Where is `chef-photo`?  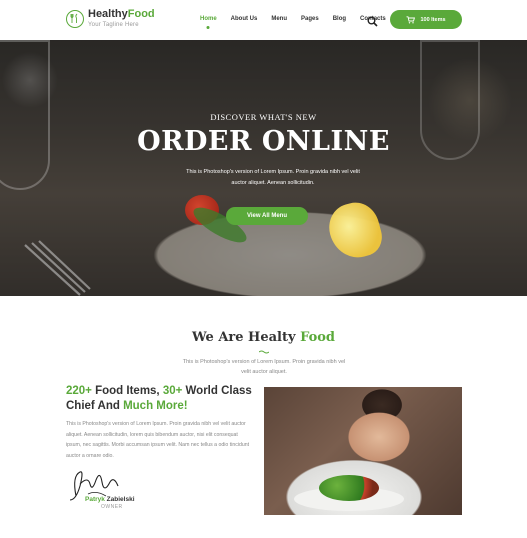
chef-photo is located at coordinates (363, 451).